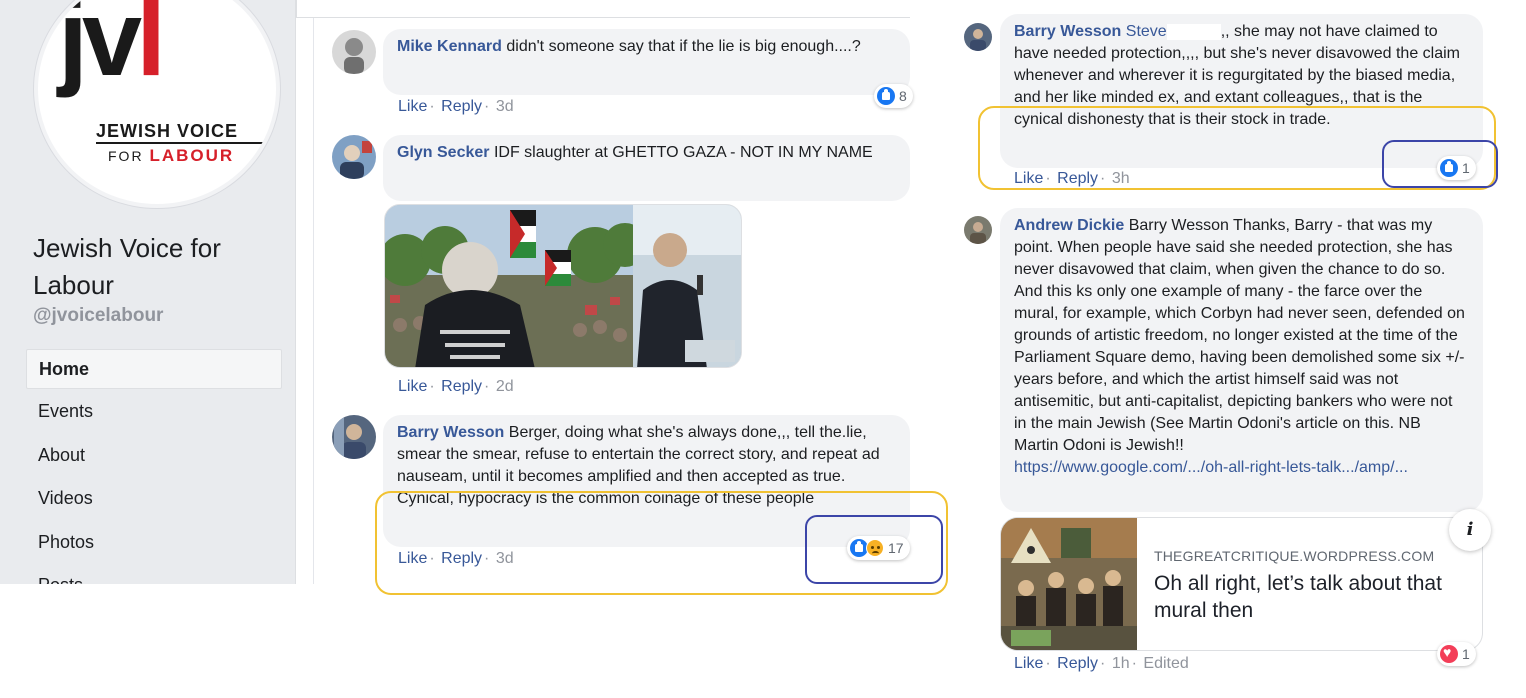 Image resolution: width=1526 pixels, height=698 pixels. I want to click on reaction-summary: 1, so click(1456, 654).